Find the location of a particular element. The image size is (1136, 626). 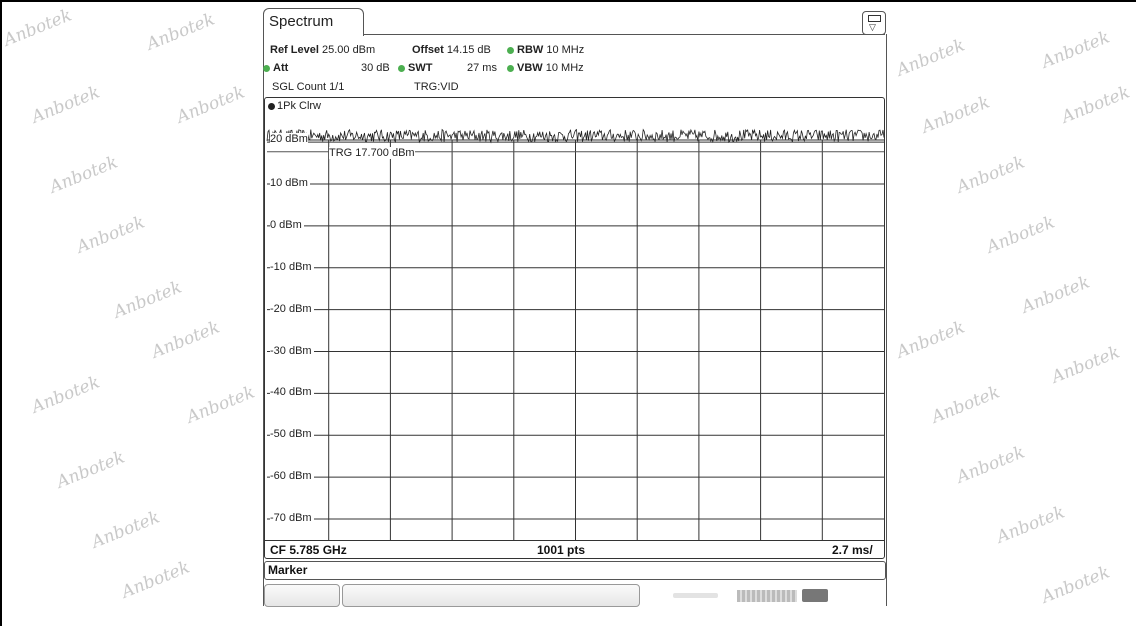

top-border is located at coordinates (568, 1).